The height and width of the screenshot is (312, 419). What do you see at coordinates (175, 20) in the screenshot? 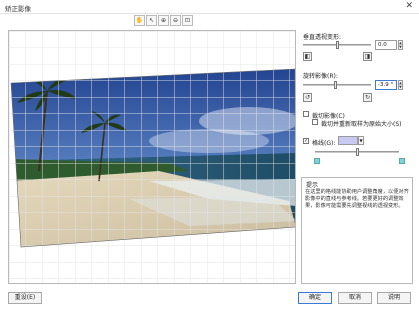
I see `zoom-out-icon: ⊖` at bounding box center [175, 20].